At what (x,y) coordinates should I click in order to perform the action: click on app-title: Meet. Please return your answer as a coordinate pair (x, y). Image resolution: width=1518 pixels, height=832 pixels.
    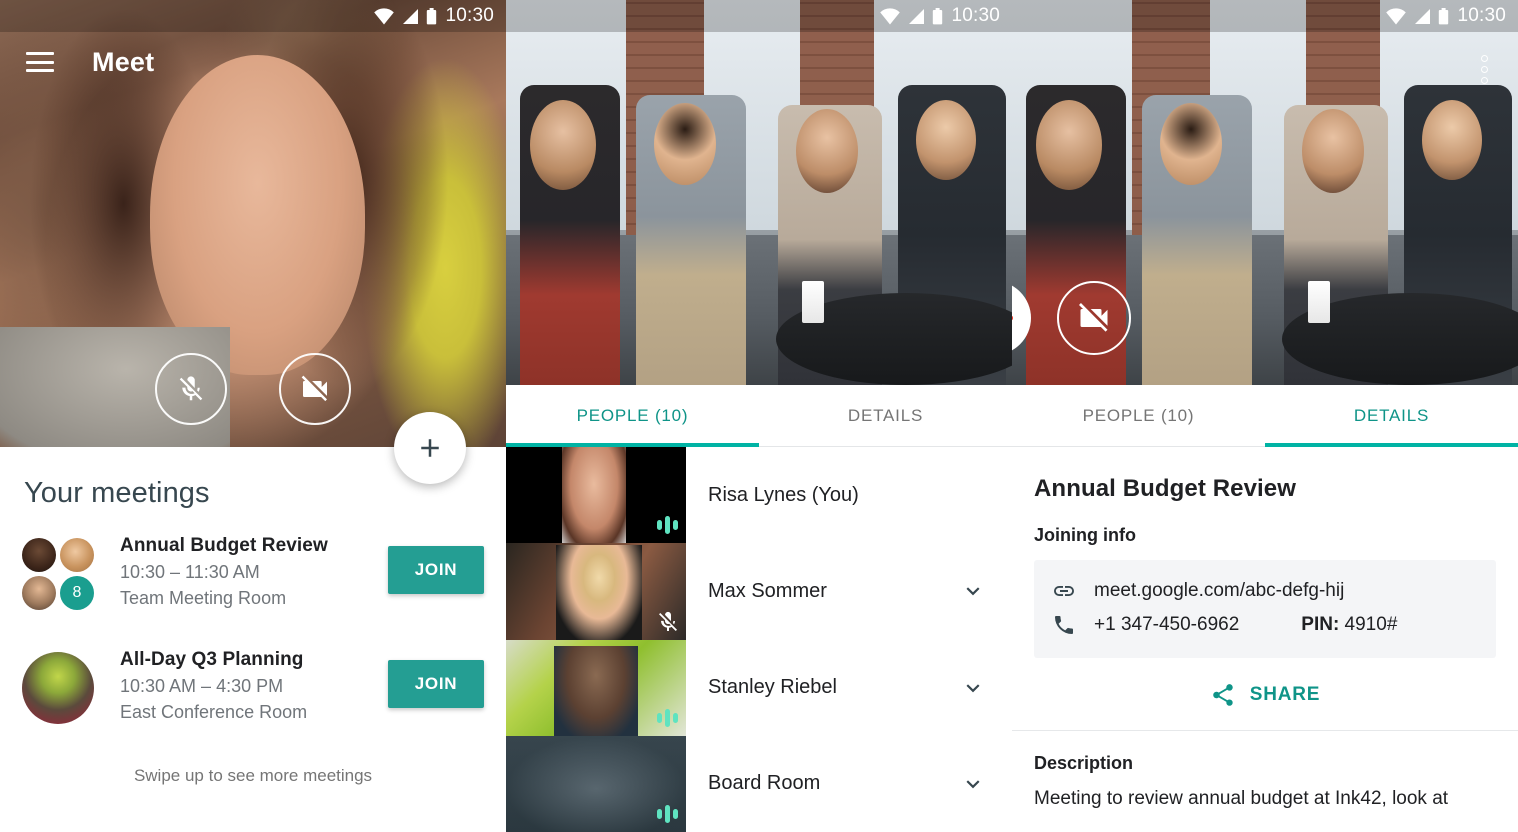
    Looking at the image, I should click on (123, 61).